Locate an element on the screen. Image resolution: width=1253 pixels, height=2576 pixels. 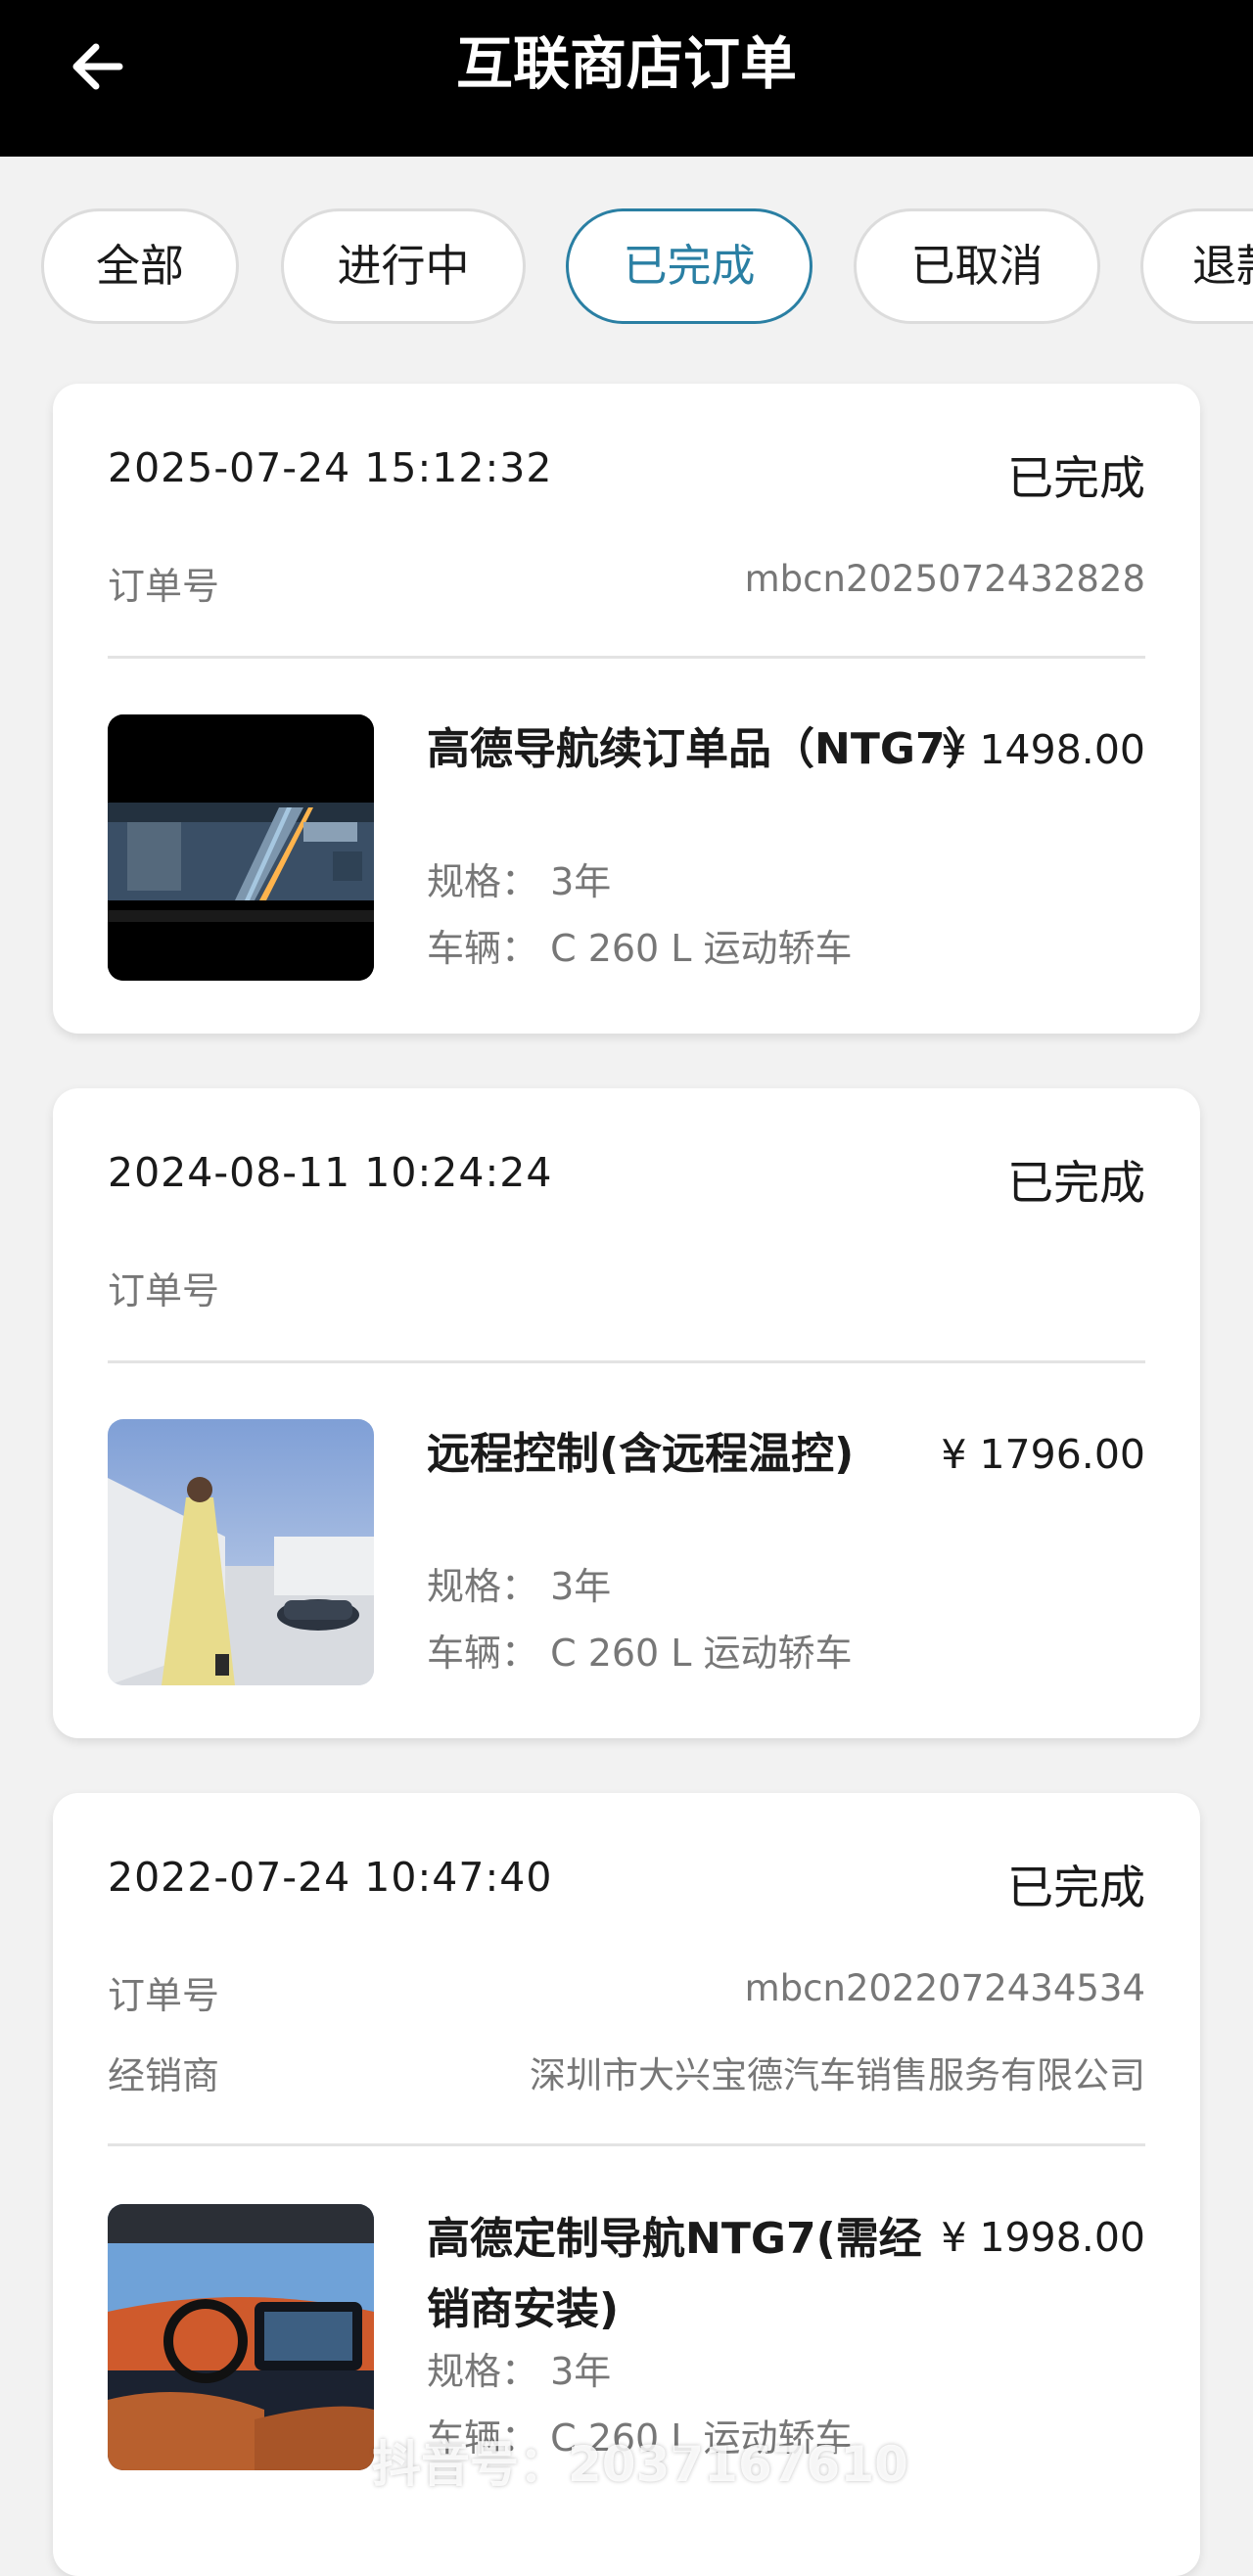
order-datetime: 2024-08-11 10:24:24 is located at coordinates (330, 1172).